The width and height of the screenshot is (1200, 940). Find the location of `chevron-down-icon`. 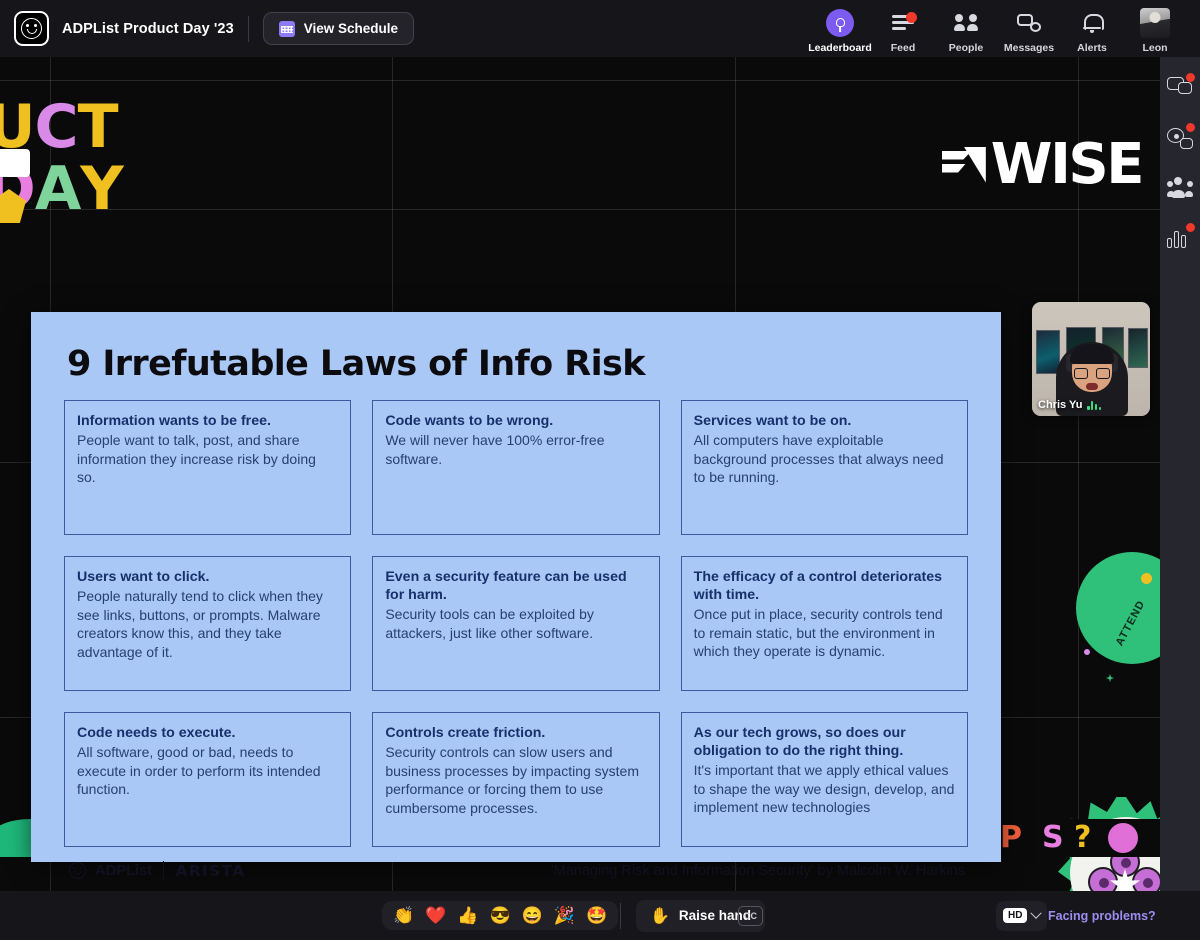

chevron-down-icon is located at coordinates (1036, 913).